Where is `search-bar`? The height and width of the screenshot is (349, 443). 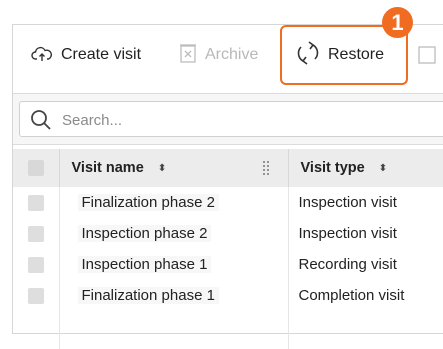 search-bar is located at coordinates (228, 119).